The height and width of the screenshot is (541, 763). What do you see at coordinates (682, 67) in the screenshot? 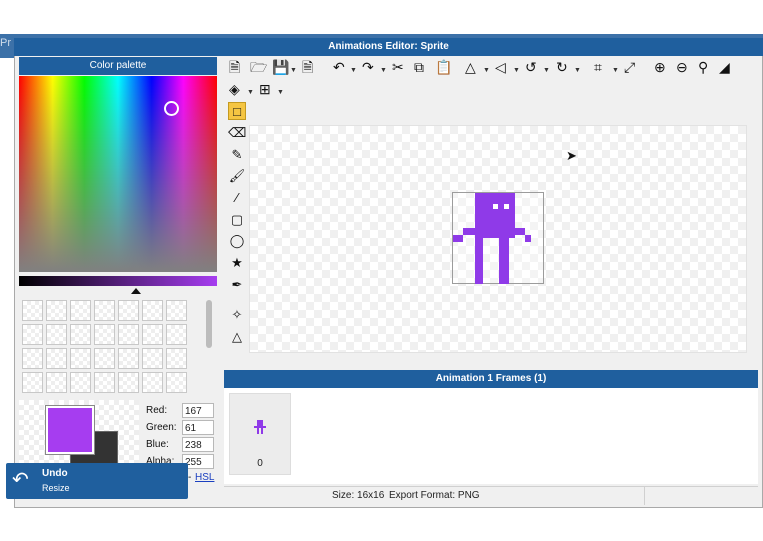
I see `zoom-out-icon: ⊖` at bounding box center [682, 67].